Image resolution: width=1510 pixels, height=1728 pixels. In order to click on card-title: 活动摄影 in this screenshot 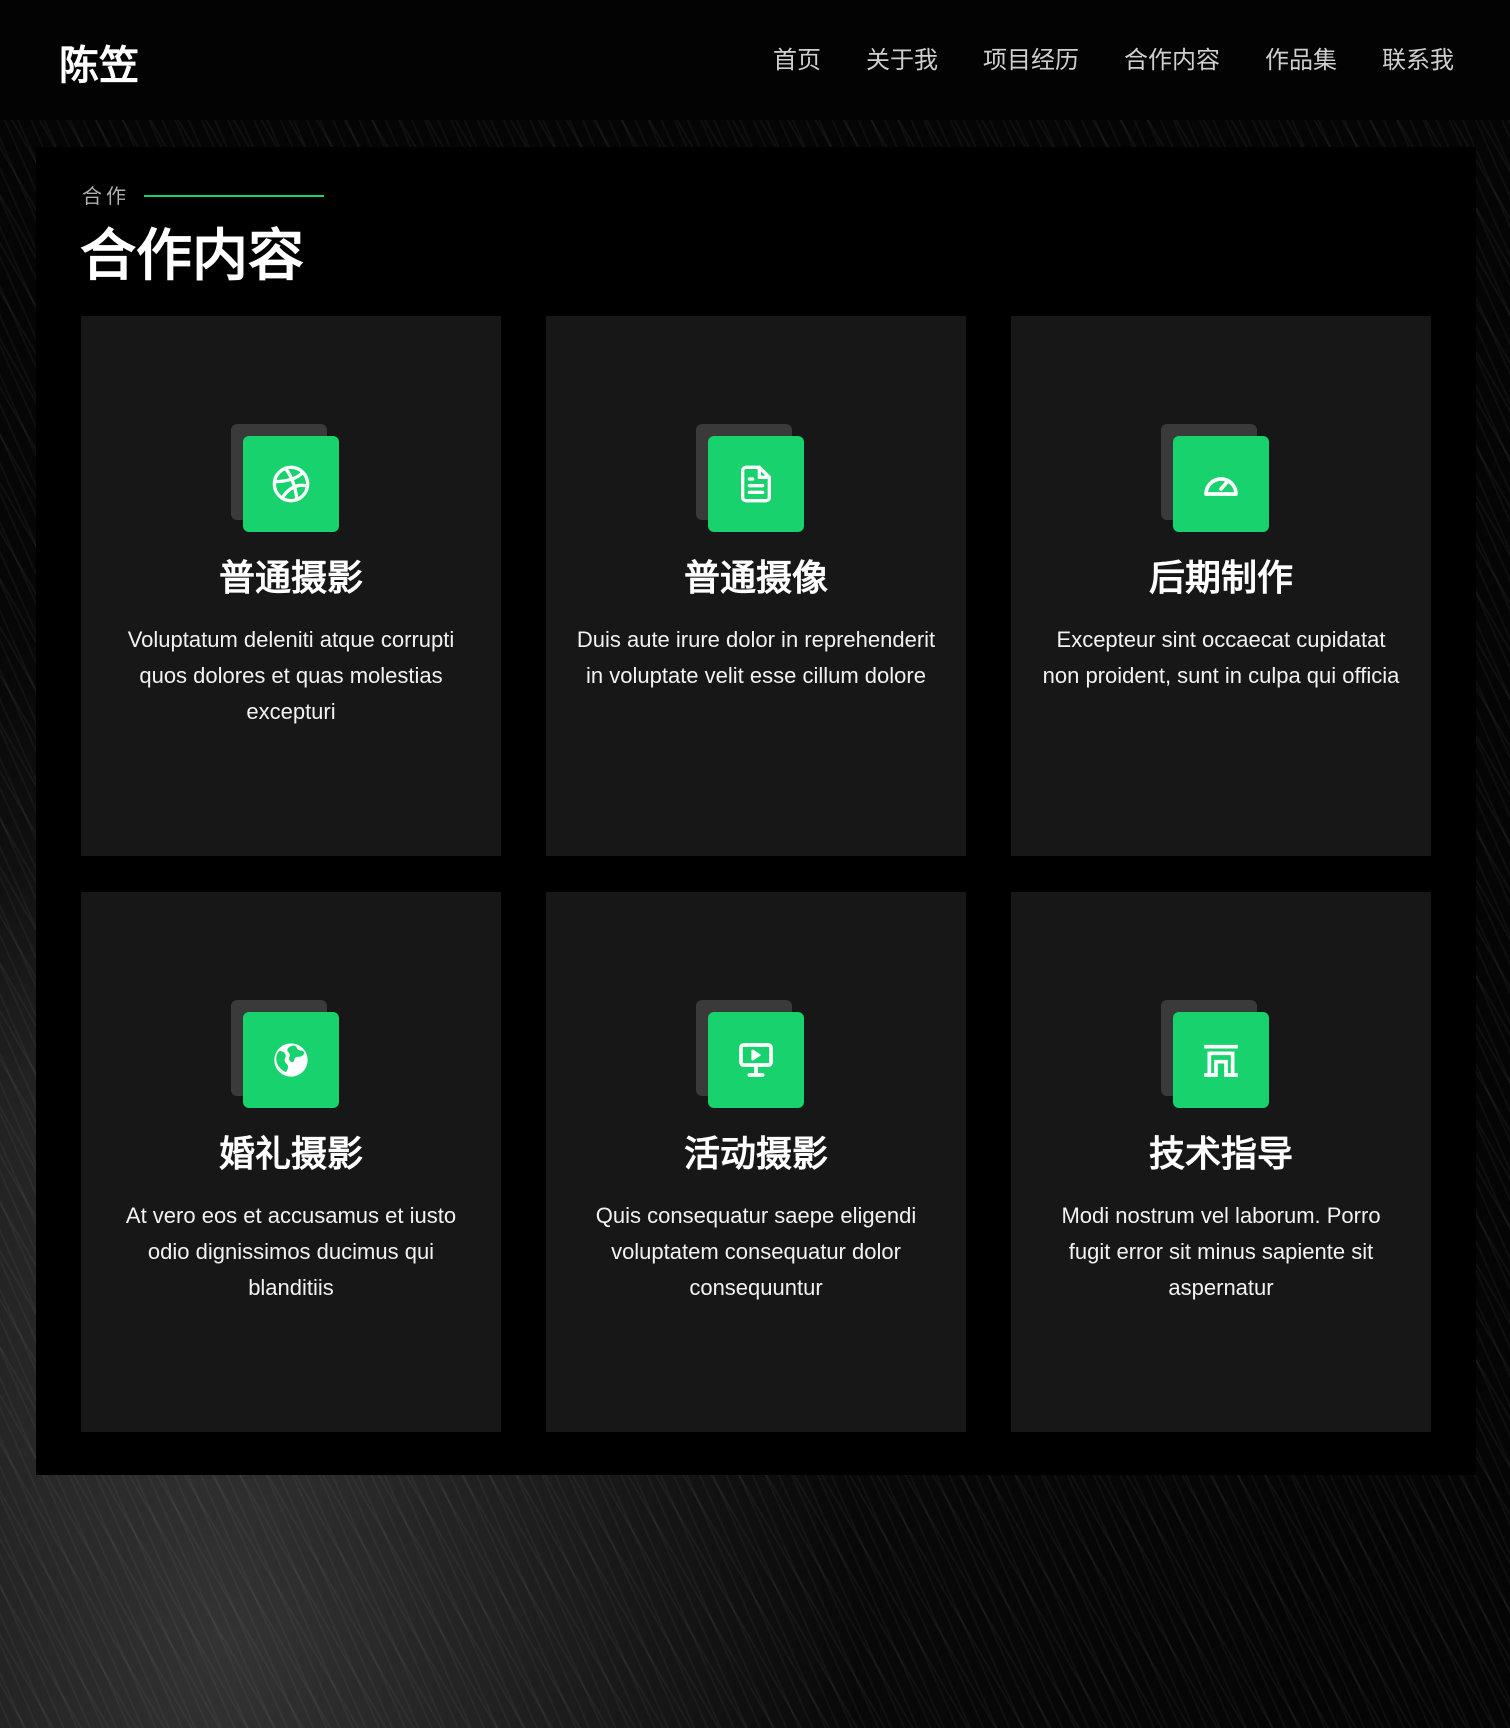, I will do `click(755, 1154)`.